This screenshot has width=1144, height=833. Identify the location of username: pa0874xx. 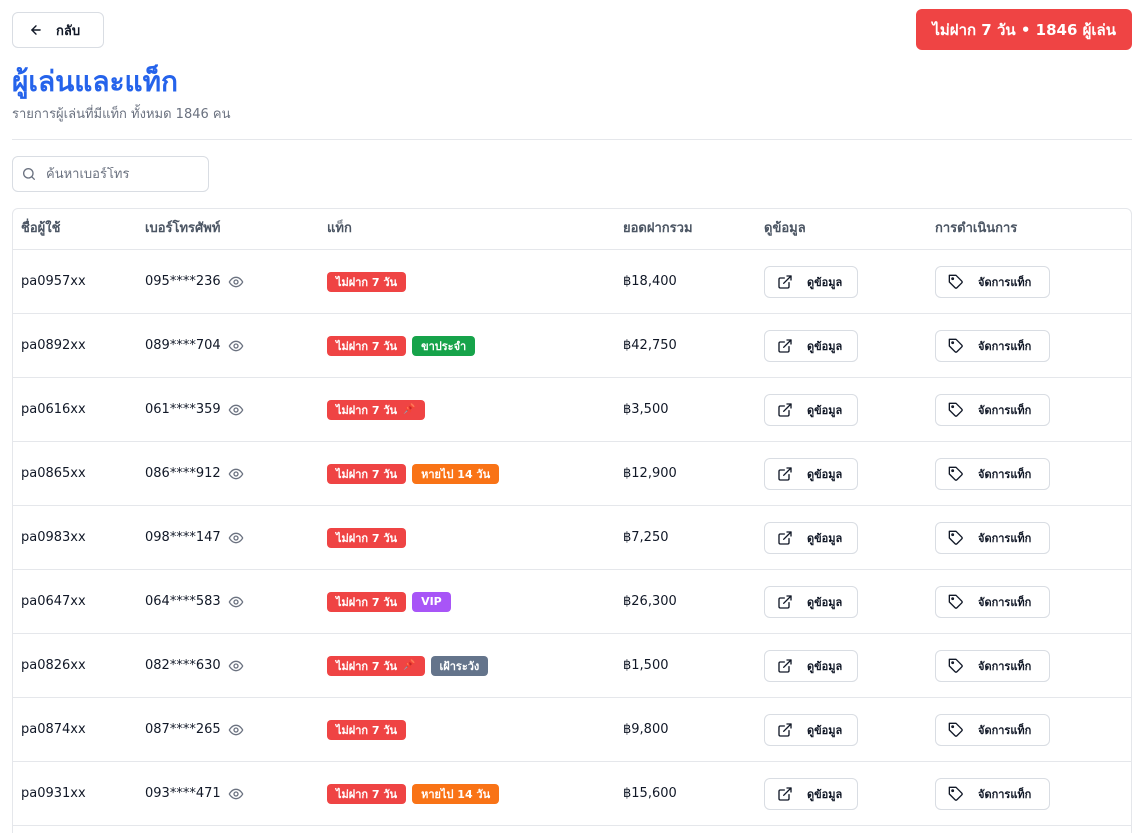
(53, 729).